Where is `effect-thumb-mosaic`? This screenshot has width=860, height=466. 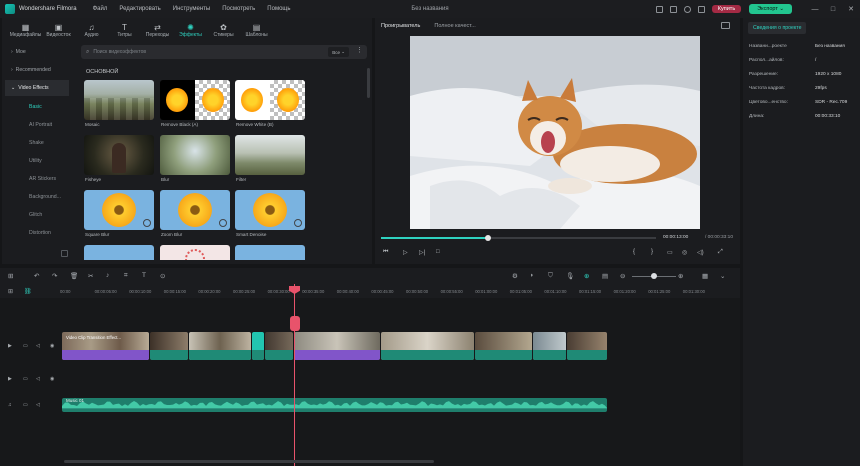 effect-thumb-mosaic is located at coordinates (119, 100).